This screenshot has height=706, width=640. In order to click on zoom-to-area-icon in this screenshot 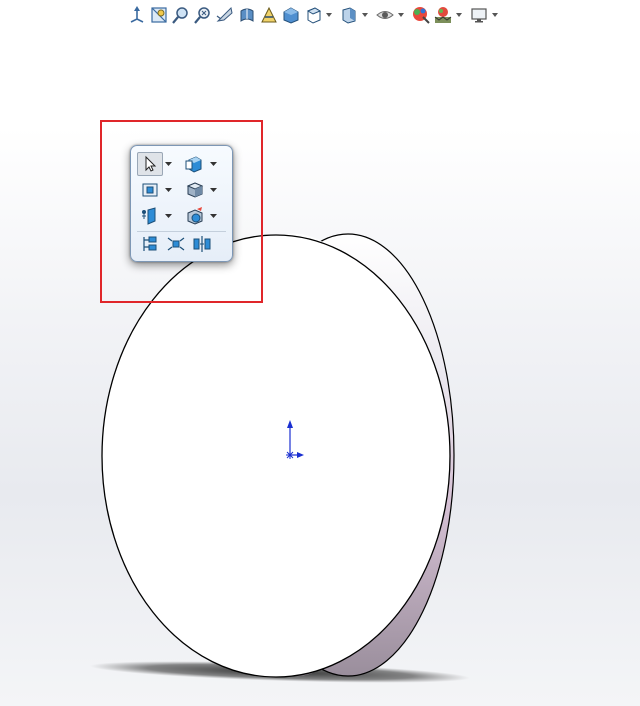, I will do `click(159, 15)`.